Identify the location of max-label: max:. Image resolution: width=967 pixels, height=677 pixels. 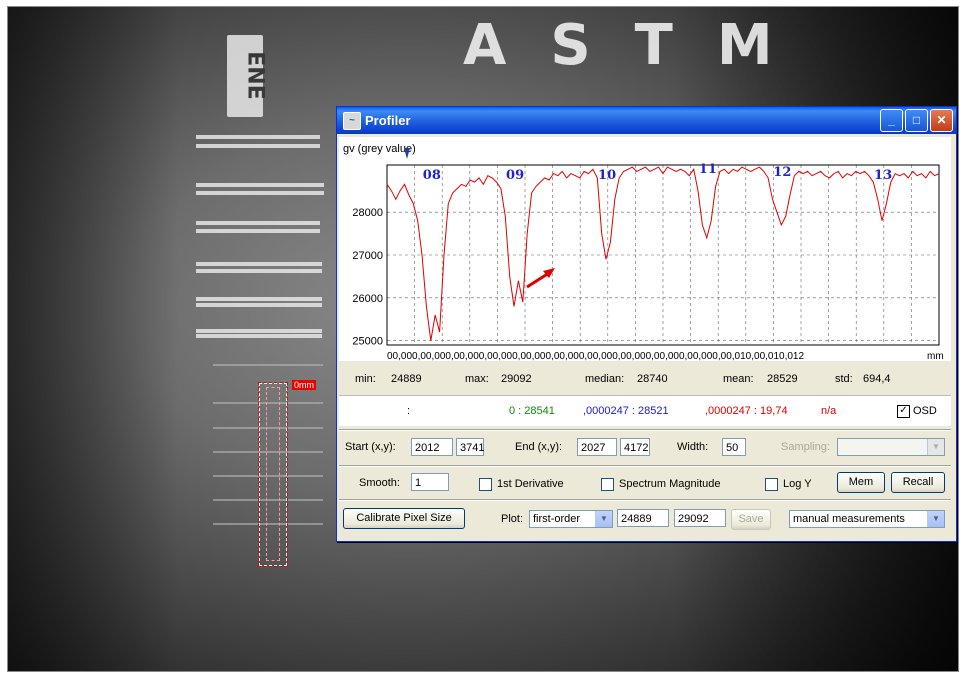
(477, 379).